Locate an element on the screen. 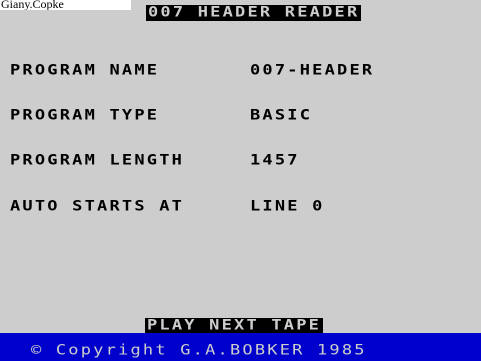 The image size is (481, 361). page-title-text: 007 HEADER READER is located at coordinates (254, 12).